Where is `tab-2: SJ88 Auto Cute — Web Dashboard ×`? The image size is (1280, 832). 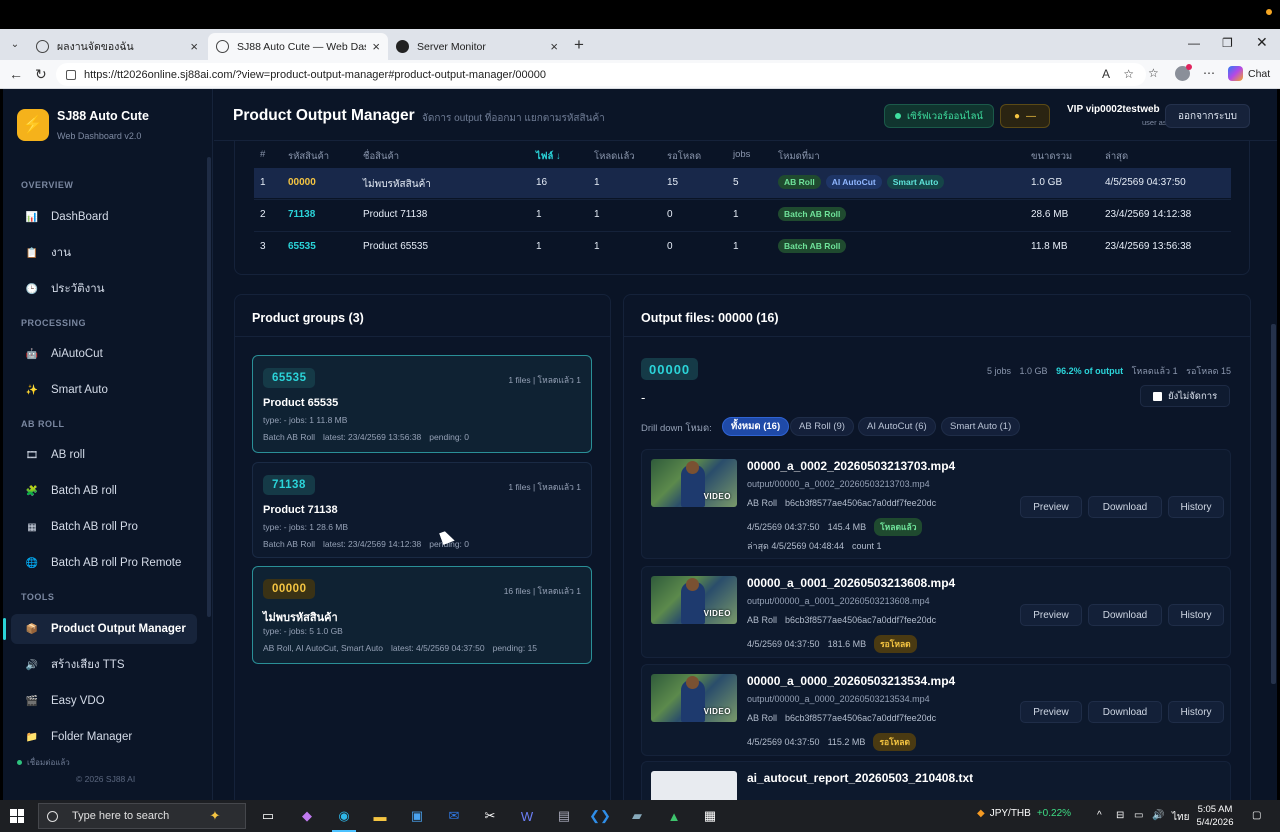
tab-2: SJ88 Auto Cute — Web Dashboard × is located at coordinates (298, 46).